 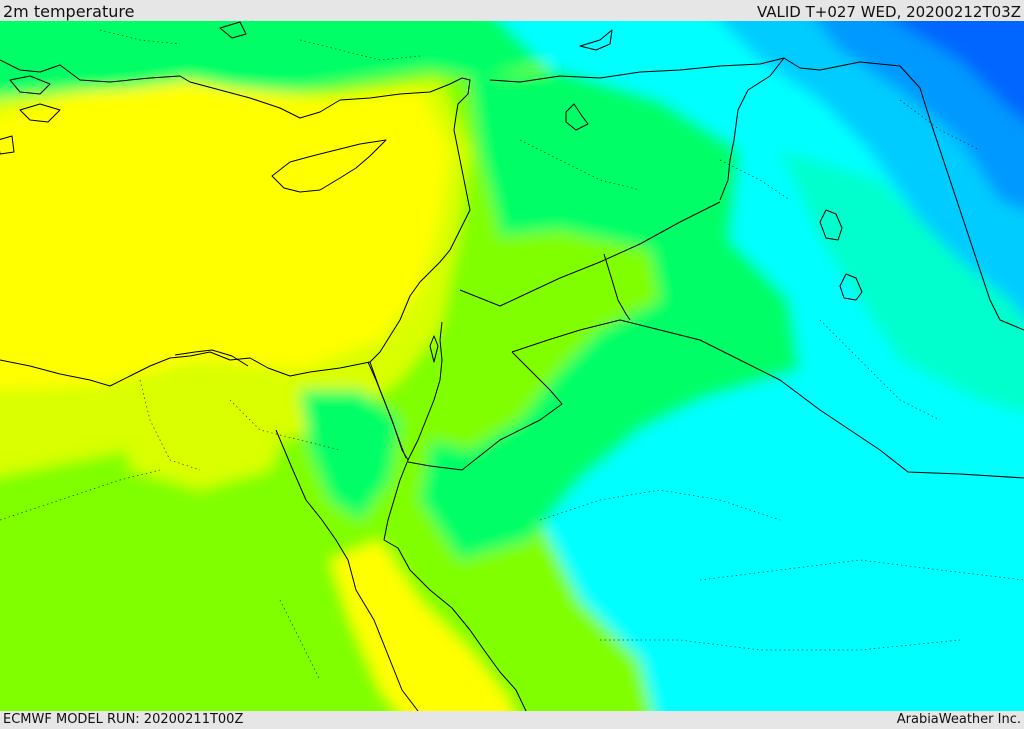 I want to click on model-run-label: ECMWF MODEL RUN: 20200211T00Z, so click(x=123, y=719).